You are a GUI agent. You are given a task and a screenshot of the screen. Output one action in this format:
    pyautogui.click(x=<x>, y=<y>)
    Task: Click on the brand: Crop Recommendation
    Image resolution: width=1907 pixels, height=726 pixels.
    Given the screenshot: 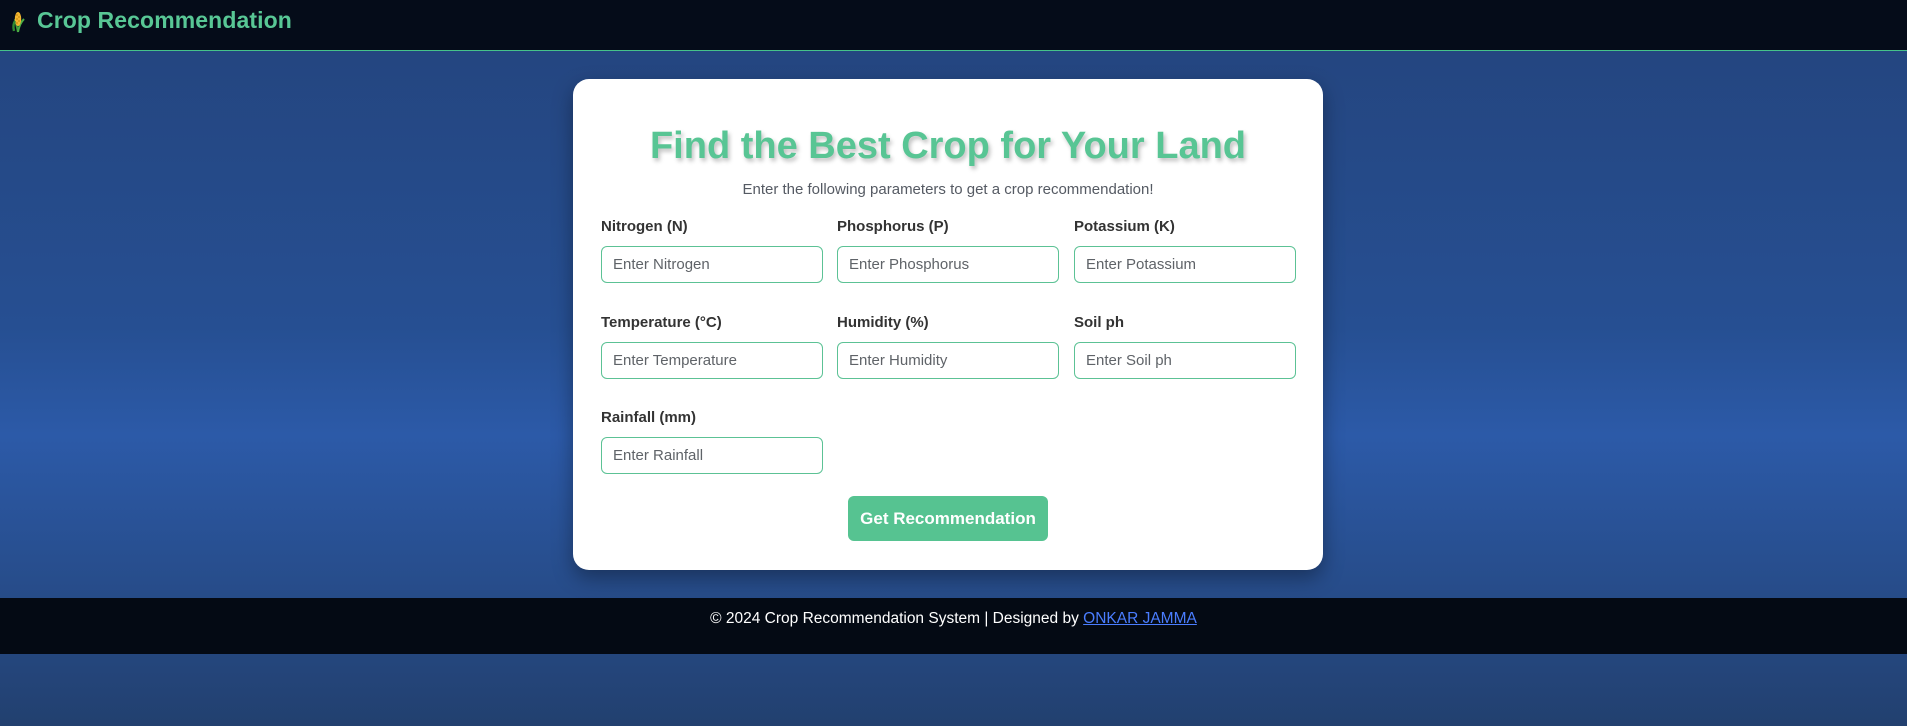 What is the action you would take?
    pyautogui.click(x=149, y=20)
    